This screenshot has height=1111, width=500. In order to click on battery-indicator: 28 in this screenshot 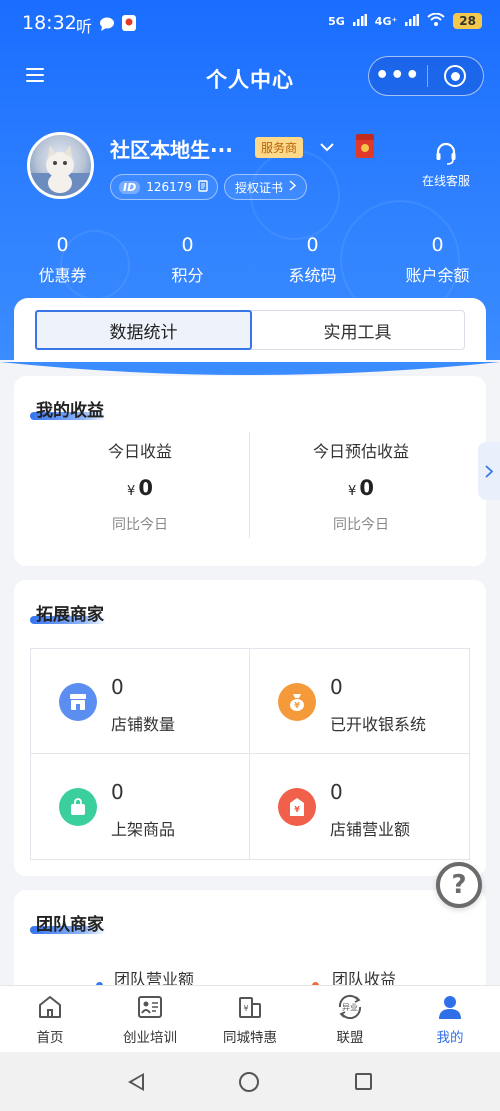, I will do `click(467, 21)`.